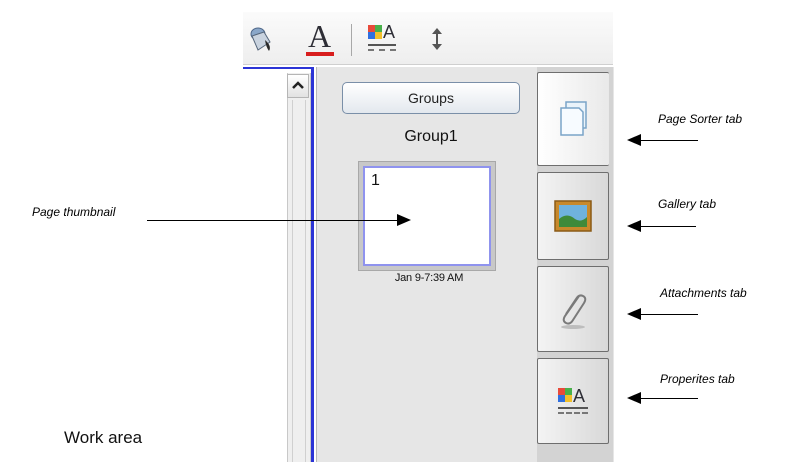 This screenshot has width=799, height=462. Describe the element at coordinates (669, 398) in the screenshot. I see `properties-callout-line` at that location.